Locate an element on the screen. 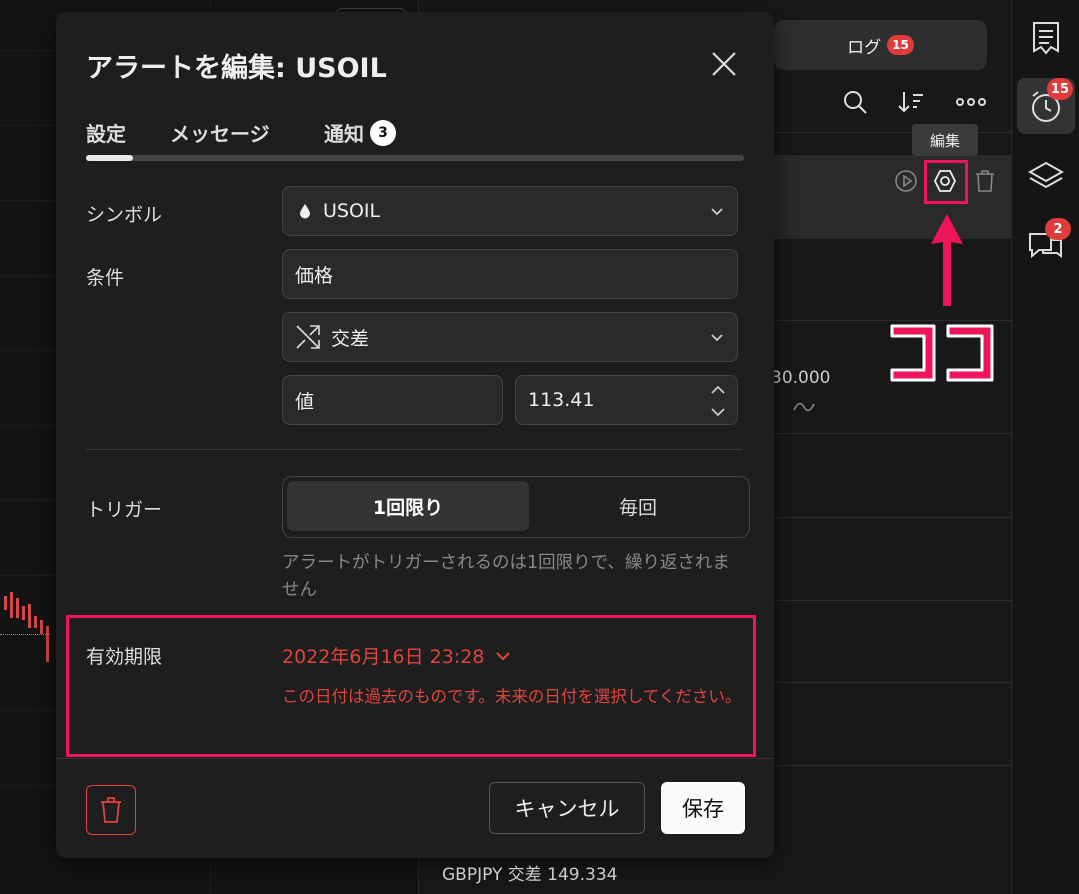 Image resolution: width=1079 pixels, height=894 pixels. save-button: 保存 is located at coordinates (703, 808).